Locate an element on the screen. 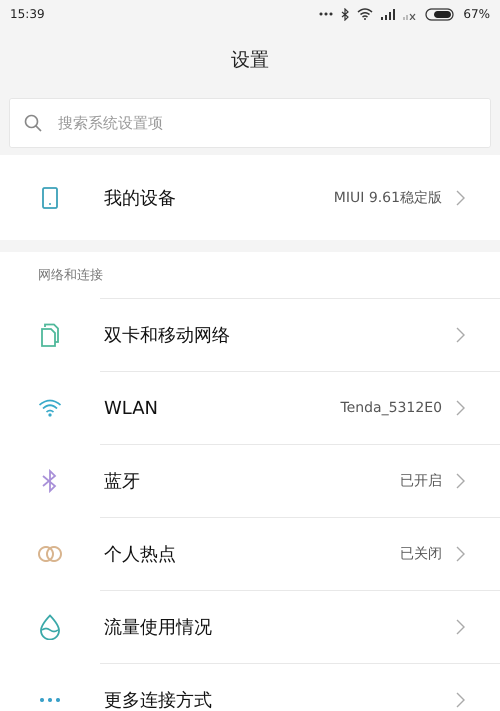 Image resolution: width=500 pixels, height=711 pixels. window-title: 设置 is located at coordinates (250, 60).